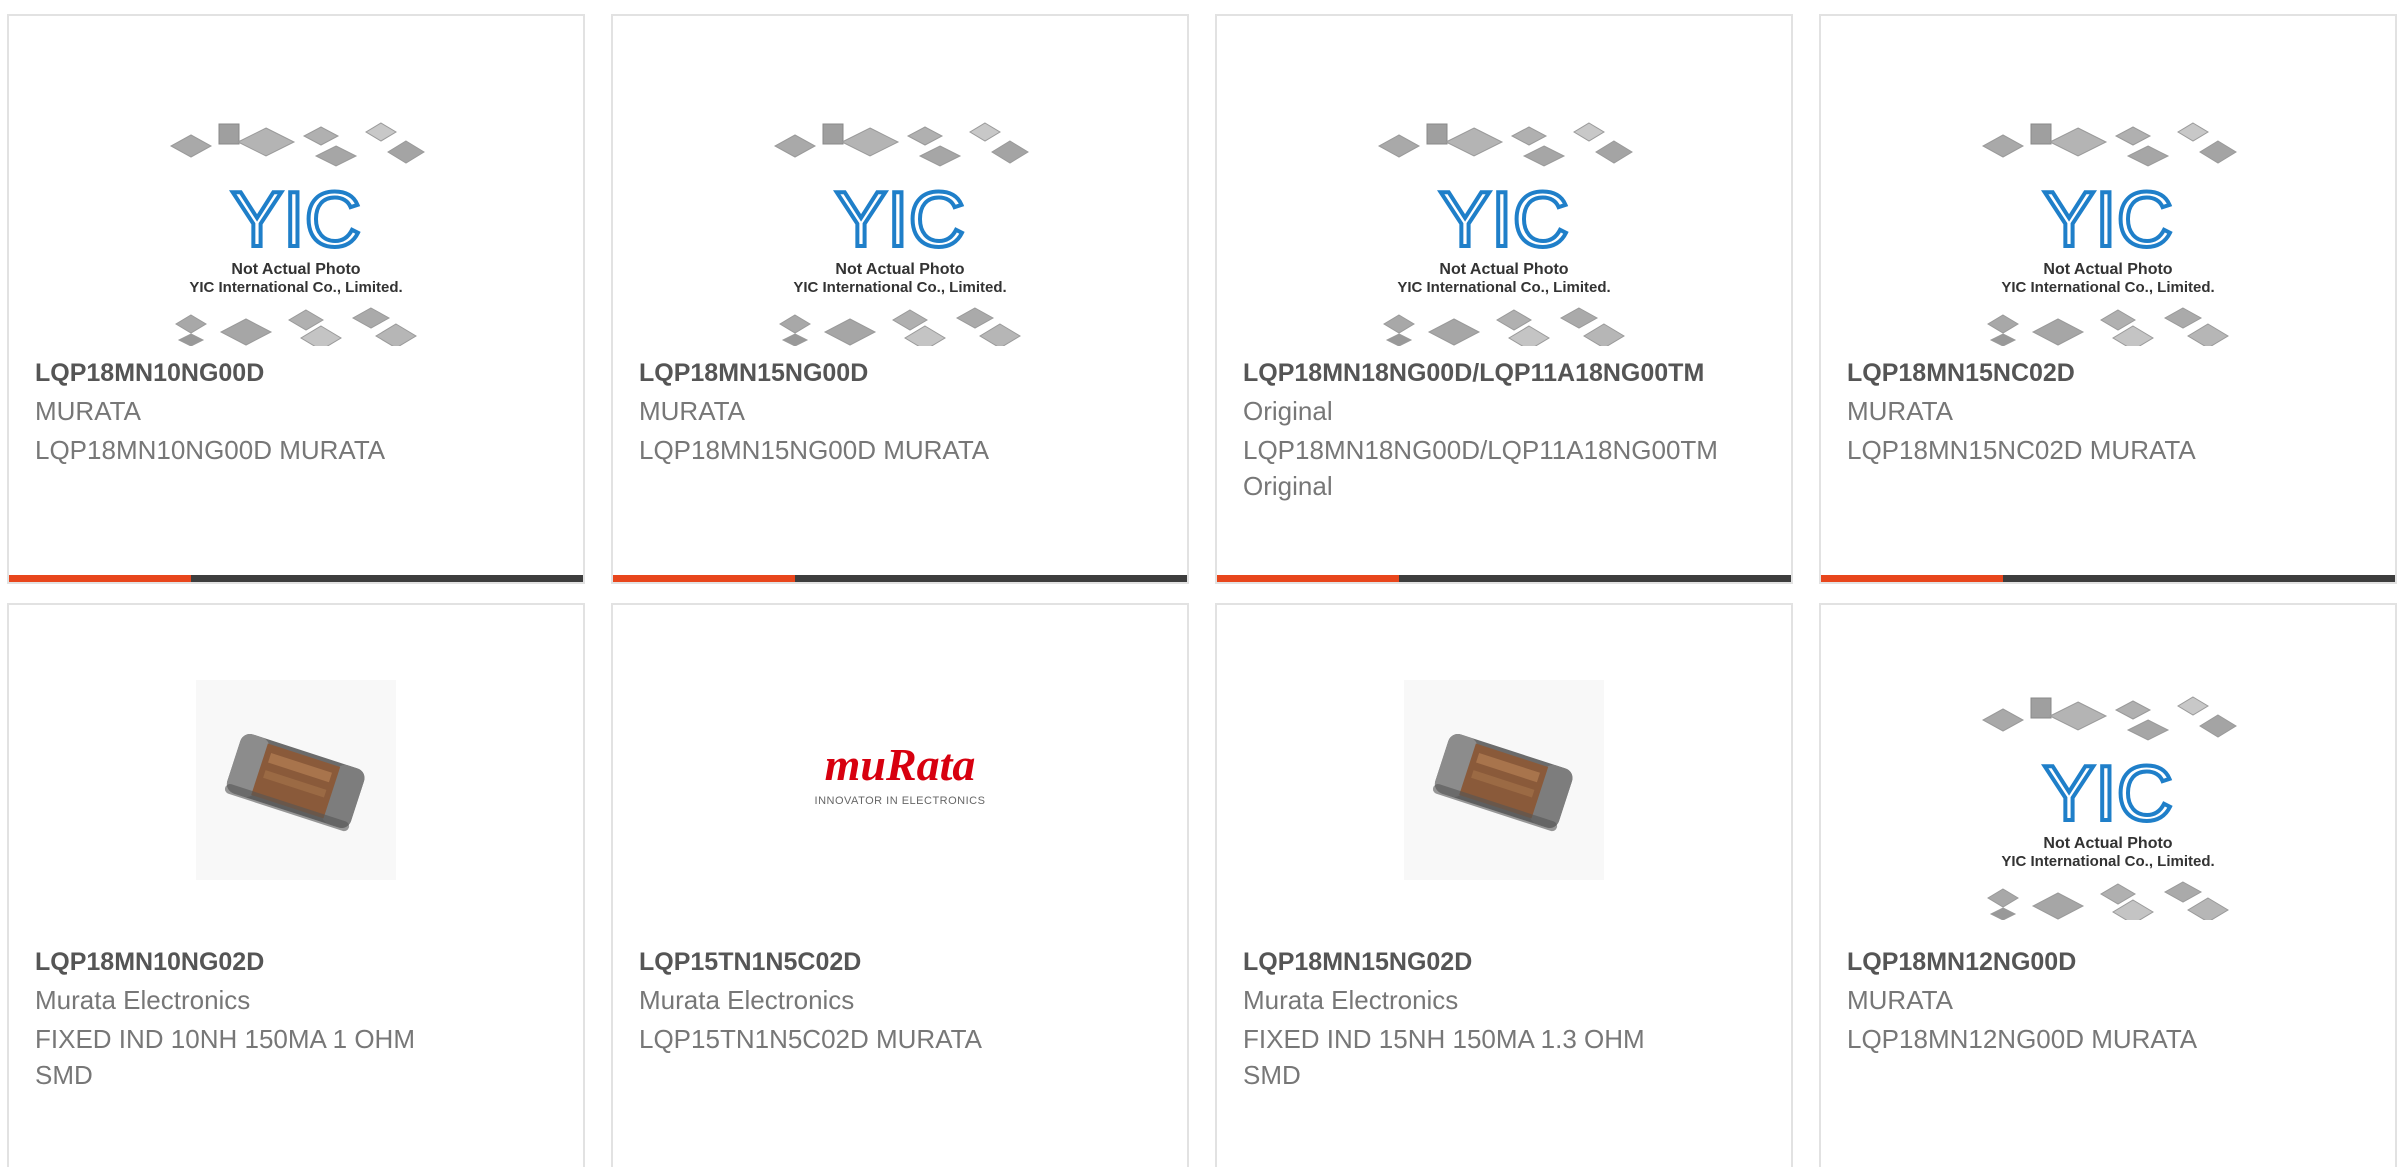  I want to click on product-description: LQP18MN12NG00D MURATA, so click(2022, 1039).